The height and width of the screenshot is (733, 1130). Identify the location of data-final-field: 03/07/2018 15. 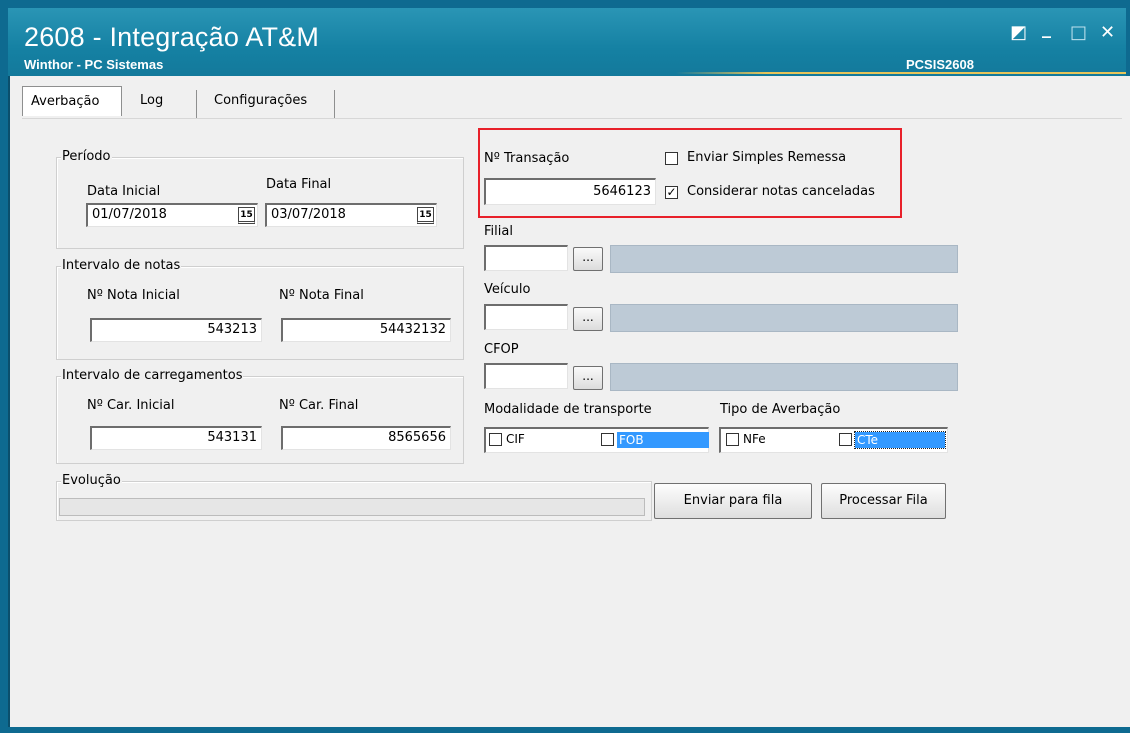
(351, 215).